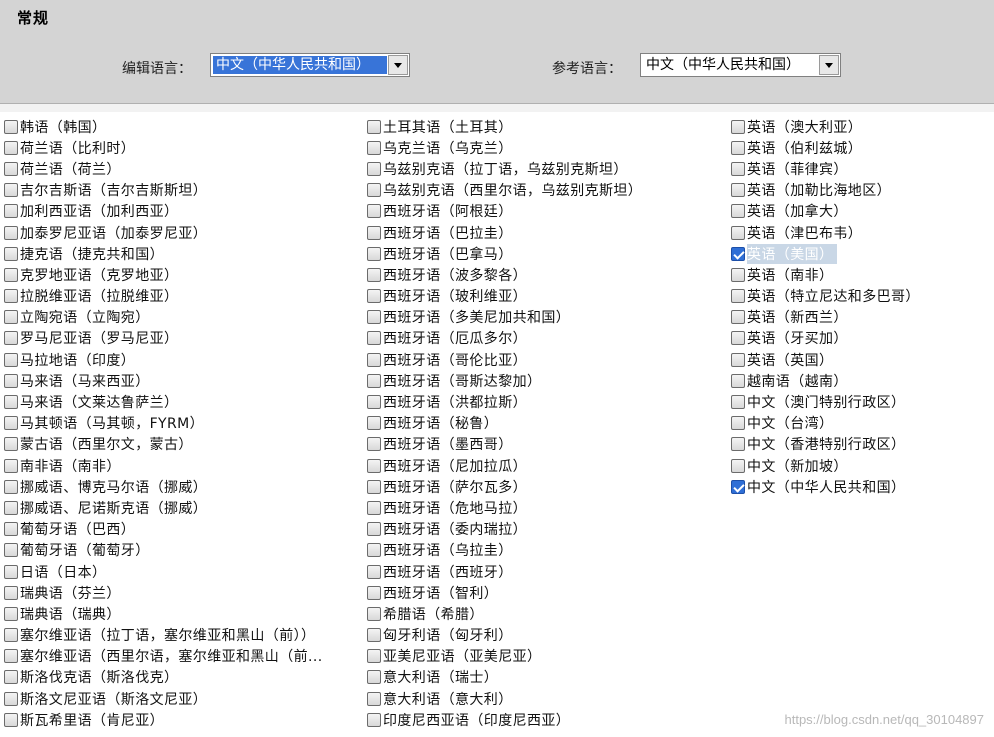  I want to click on language-checkbox-item: 乌兹别克语（拉丁语，乌兹别克斯坦）, so click(504, 168).